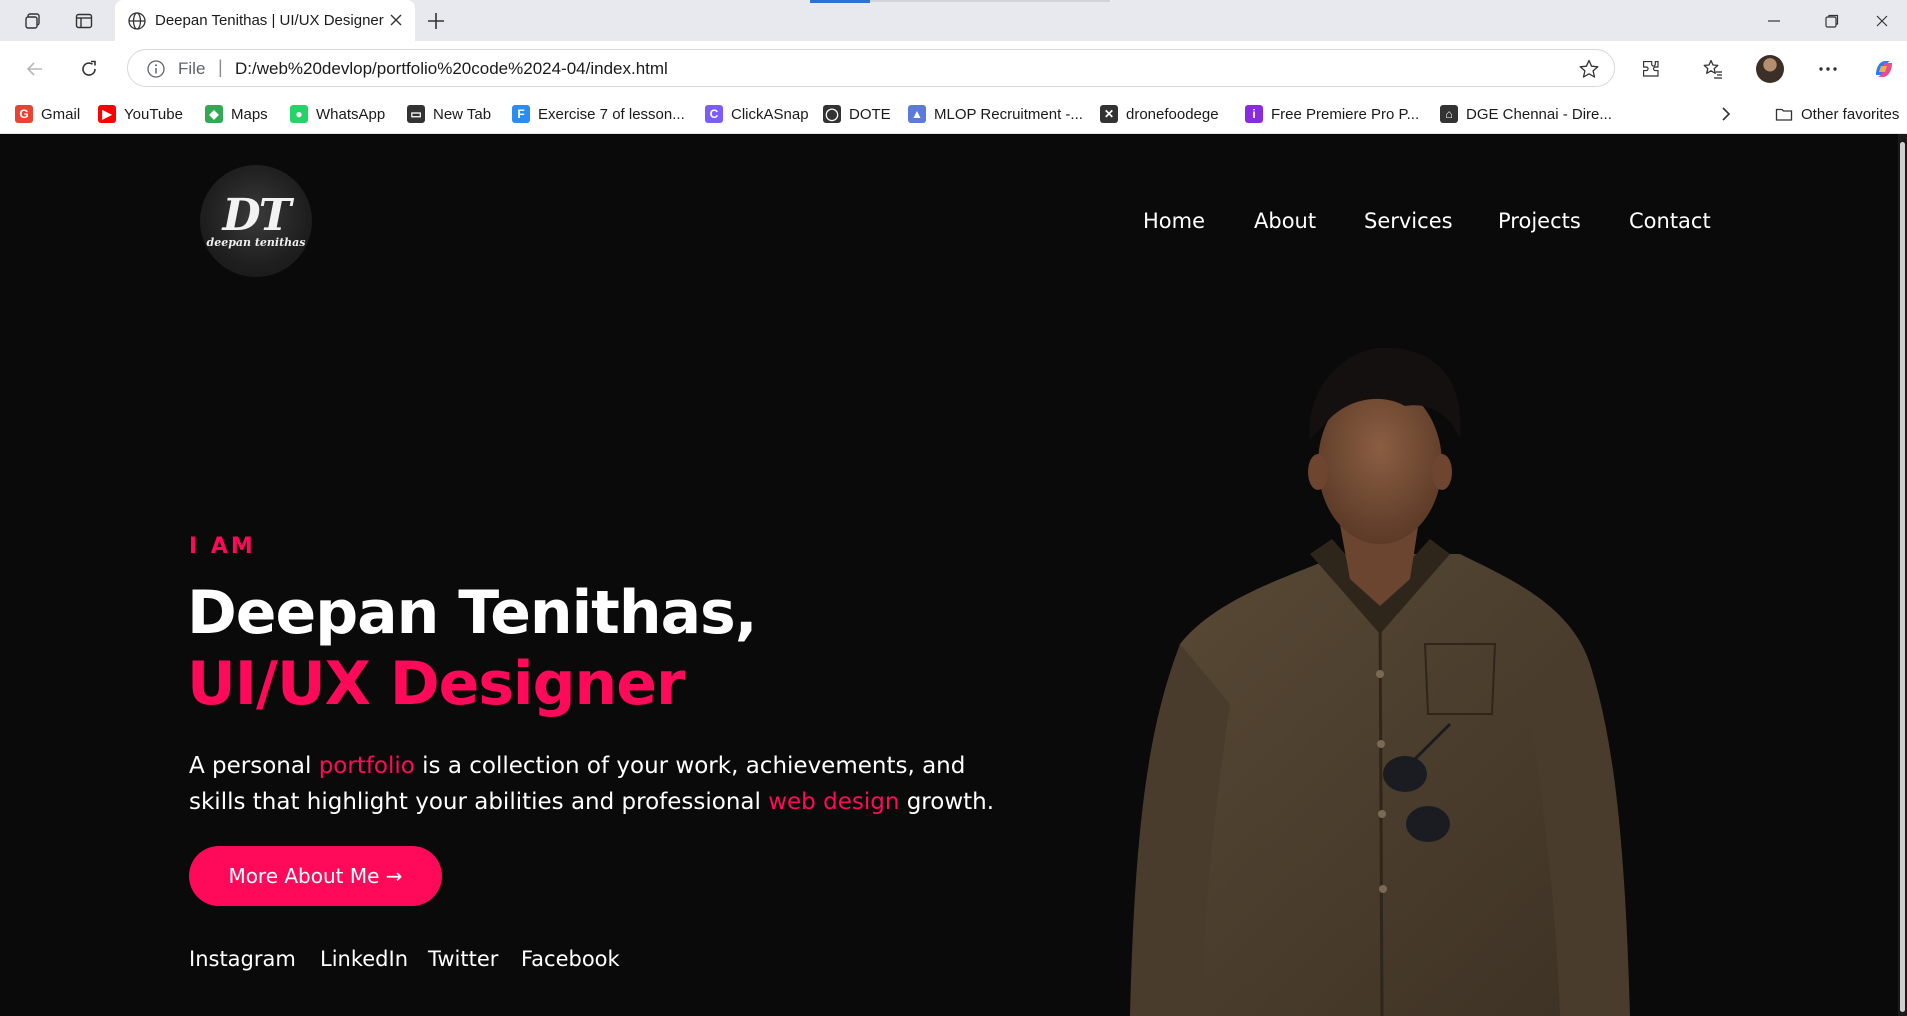 The width and height of the screenshot is (1907, 1016). What do you see at coordinates (1408, 221) in the screenshot?
I see `nav-services: Services` at bounding box center [1408, 221].